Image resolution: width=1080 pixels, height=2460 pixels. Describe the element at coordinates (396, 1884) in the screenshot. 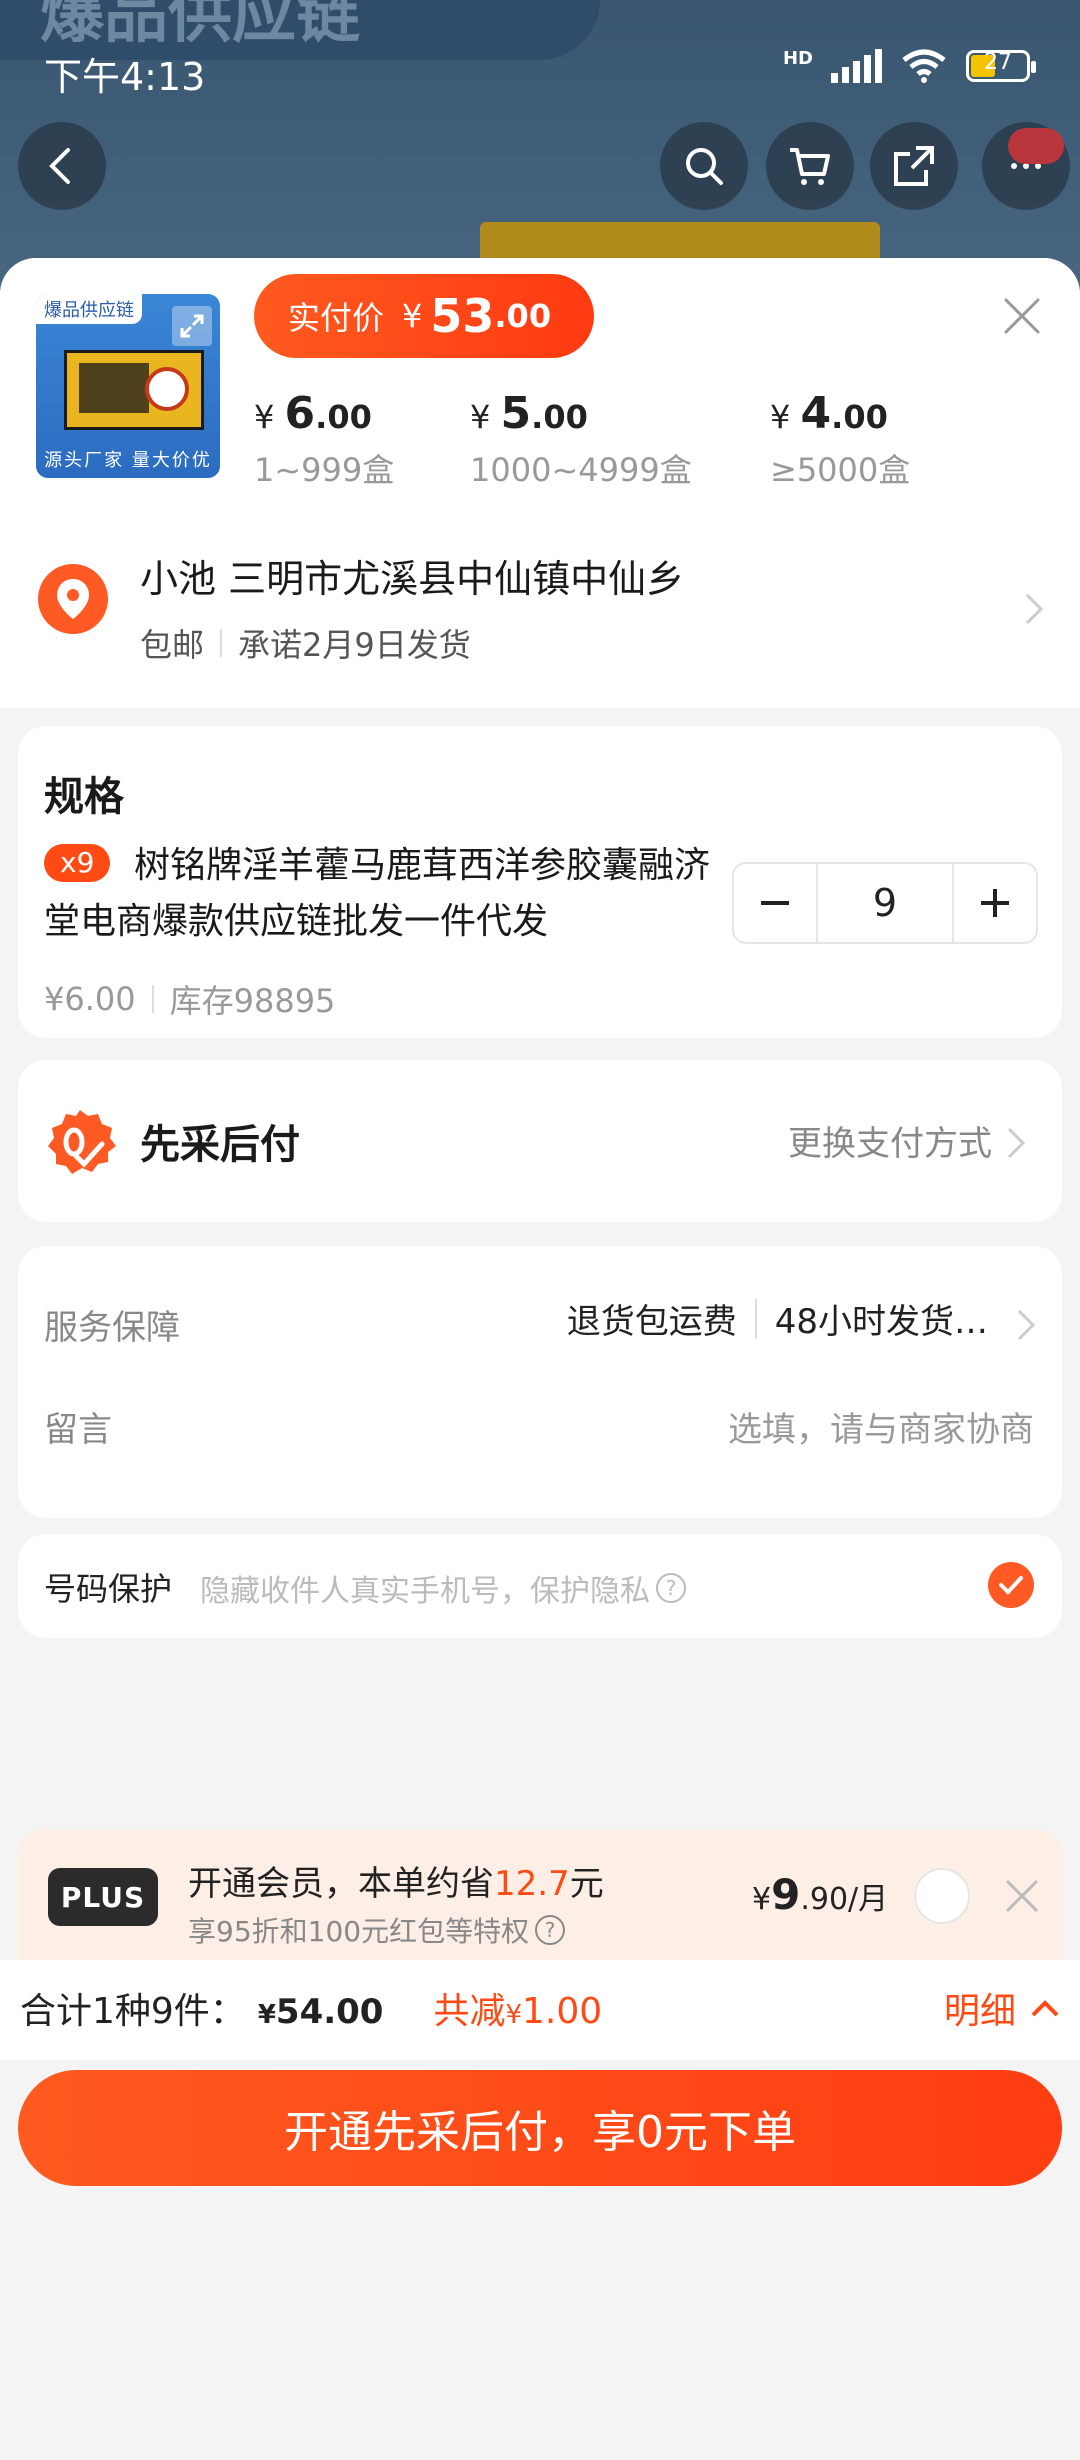

I see `plus-title: 开通会员，本单约省12.7元` at that location.